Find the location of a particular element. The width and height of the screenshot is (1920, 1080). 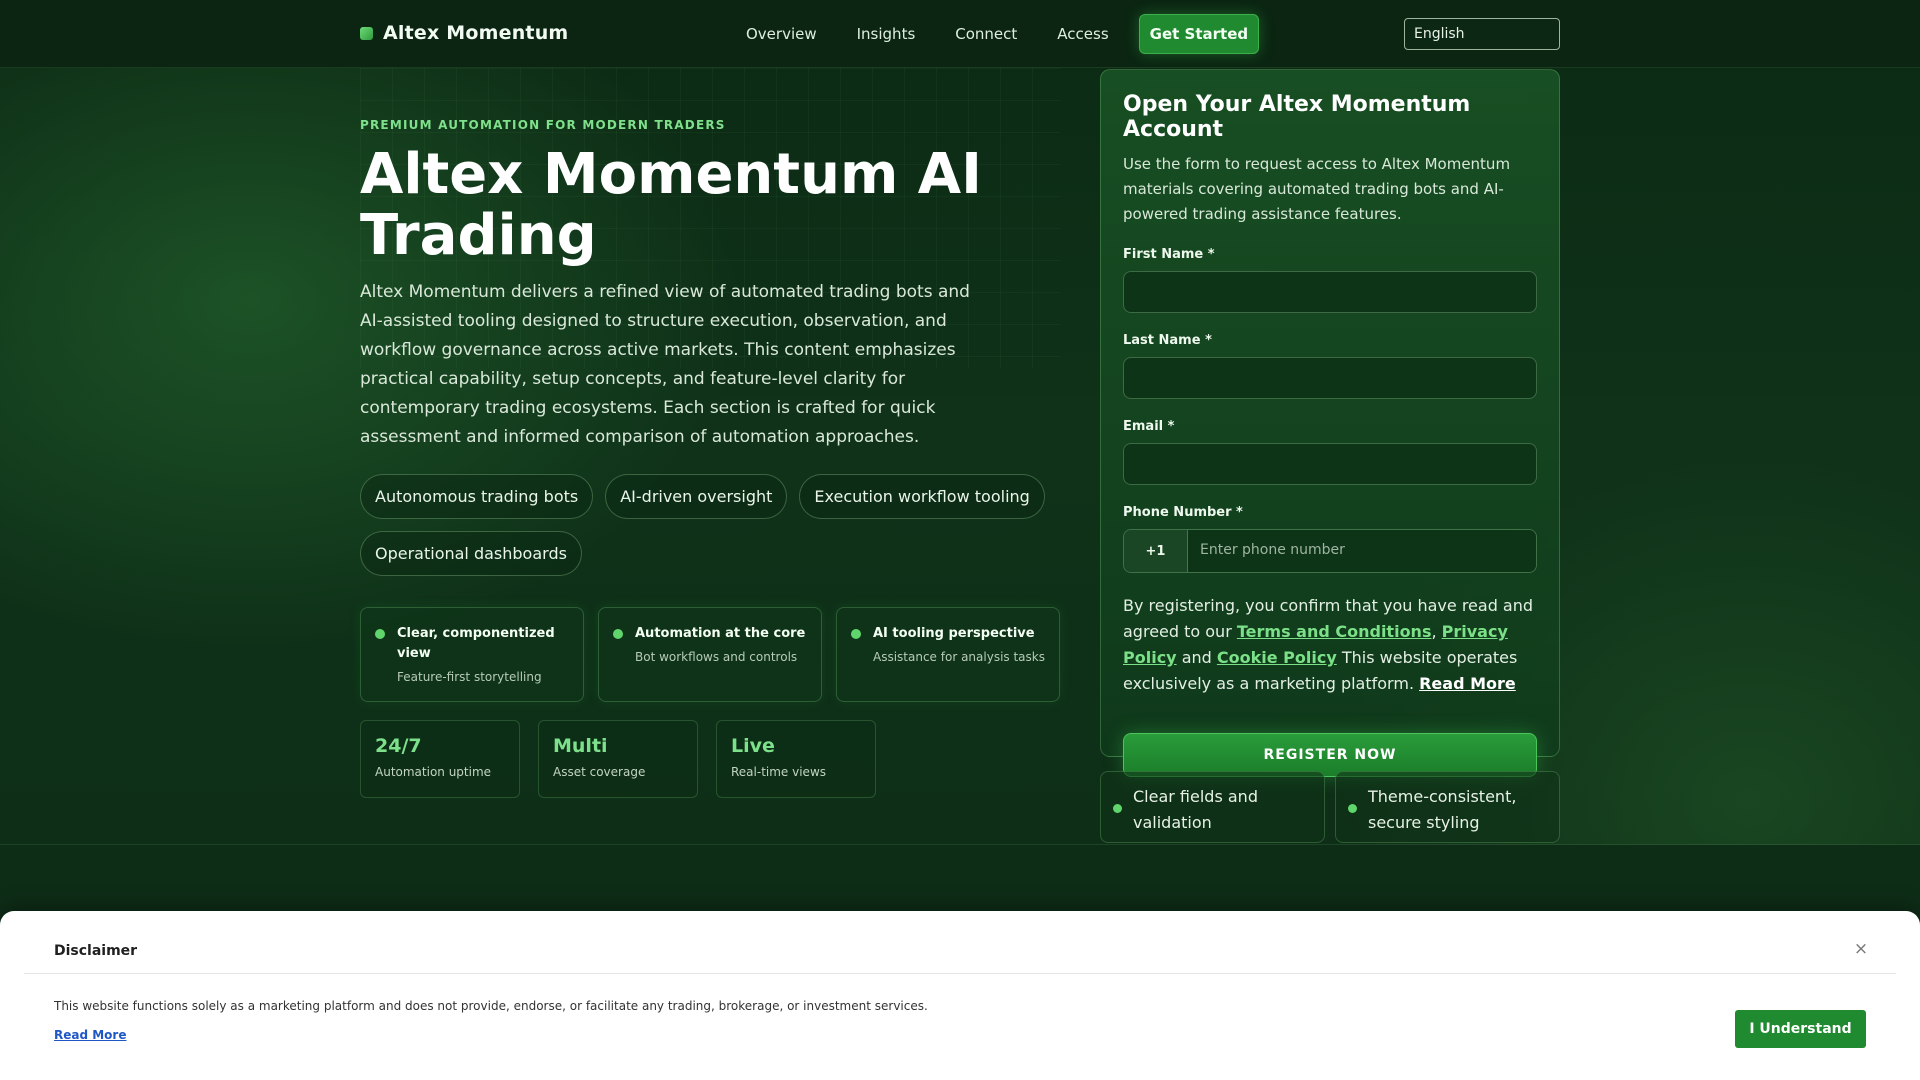

nav-access: Access is located at coordinates (1082, 34).